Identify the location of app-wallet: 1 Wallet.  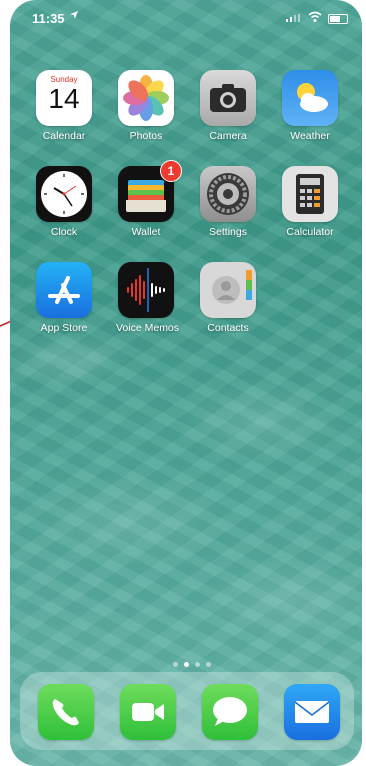
(149, 199).